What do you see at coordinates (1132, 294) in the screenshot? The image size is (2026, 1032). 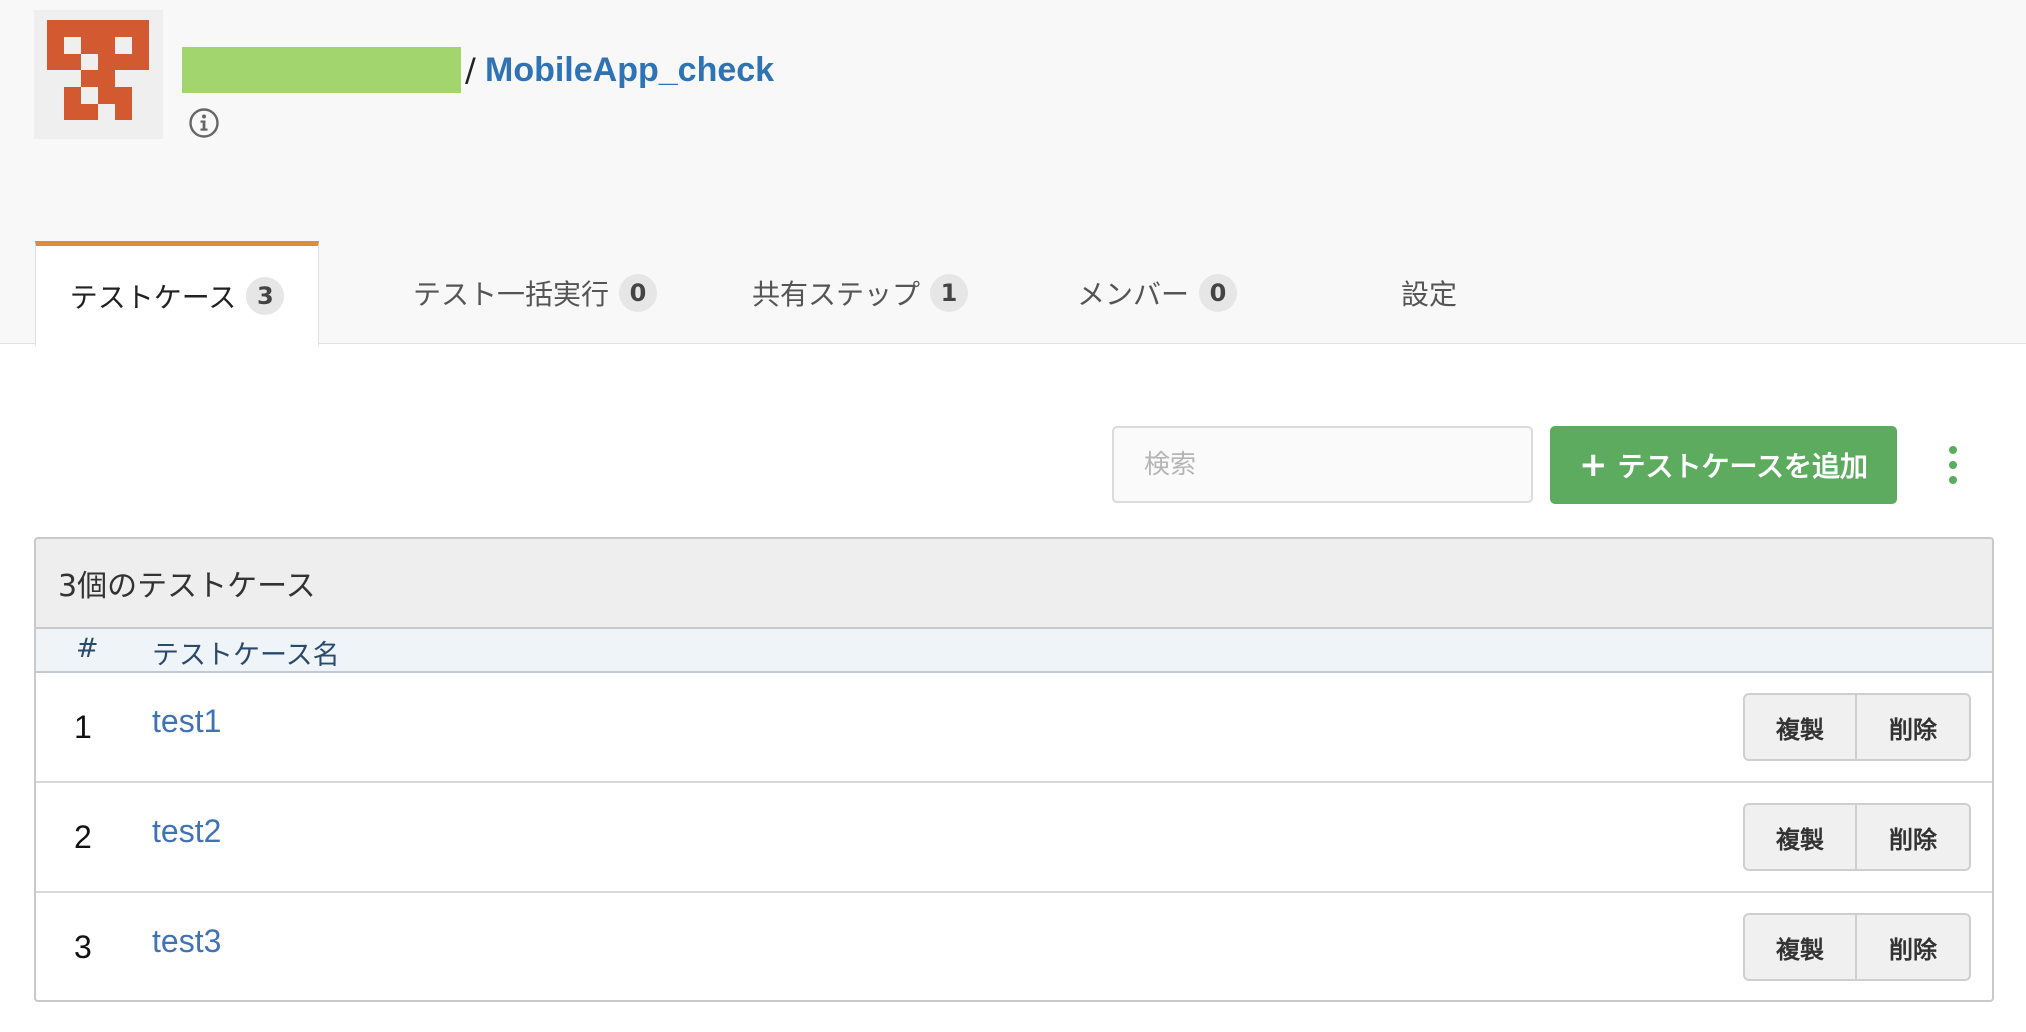 I see `tab-label: メンバー` at bounding box center [1132, 294].